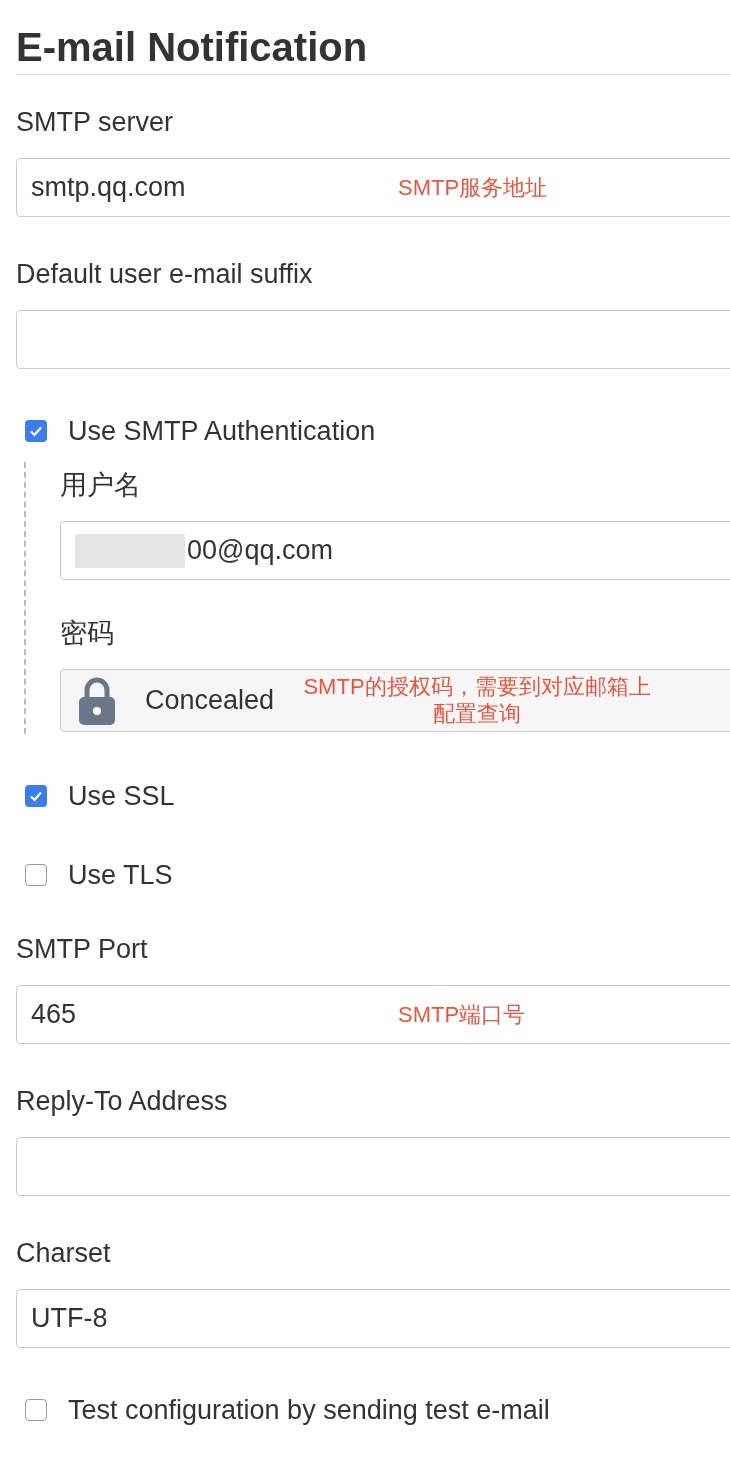  What do you see at coordinates (54, 1015) in the screenshot?
I see `field-value: 465` at bounding box center [54, 1015].